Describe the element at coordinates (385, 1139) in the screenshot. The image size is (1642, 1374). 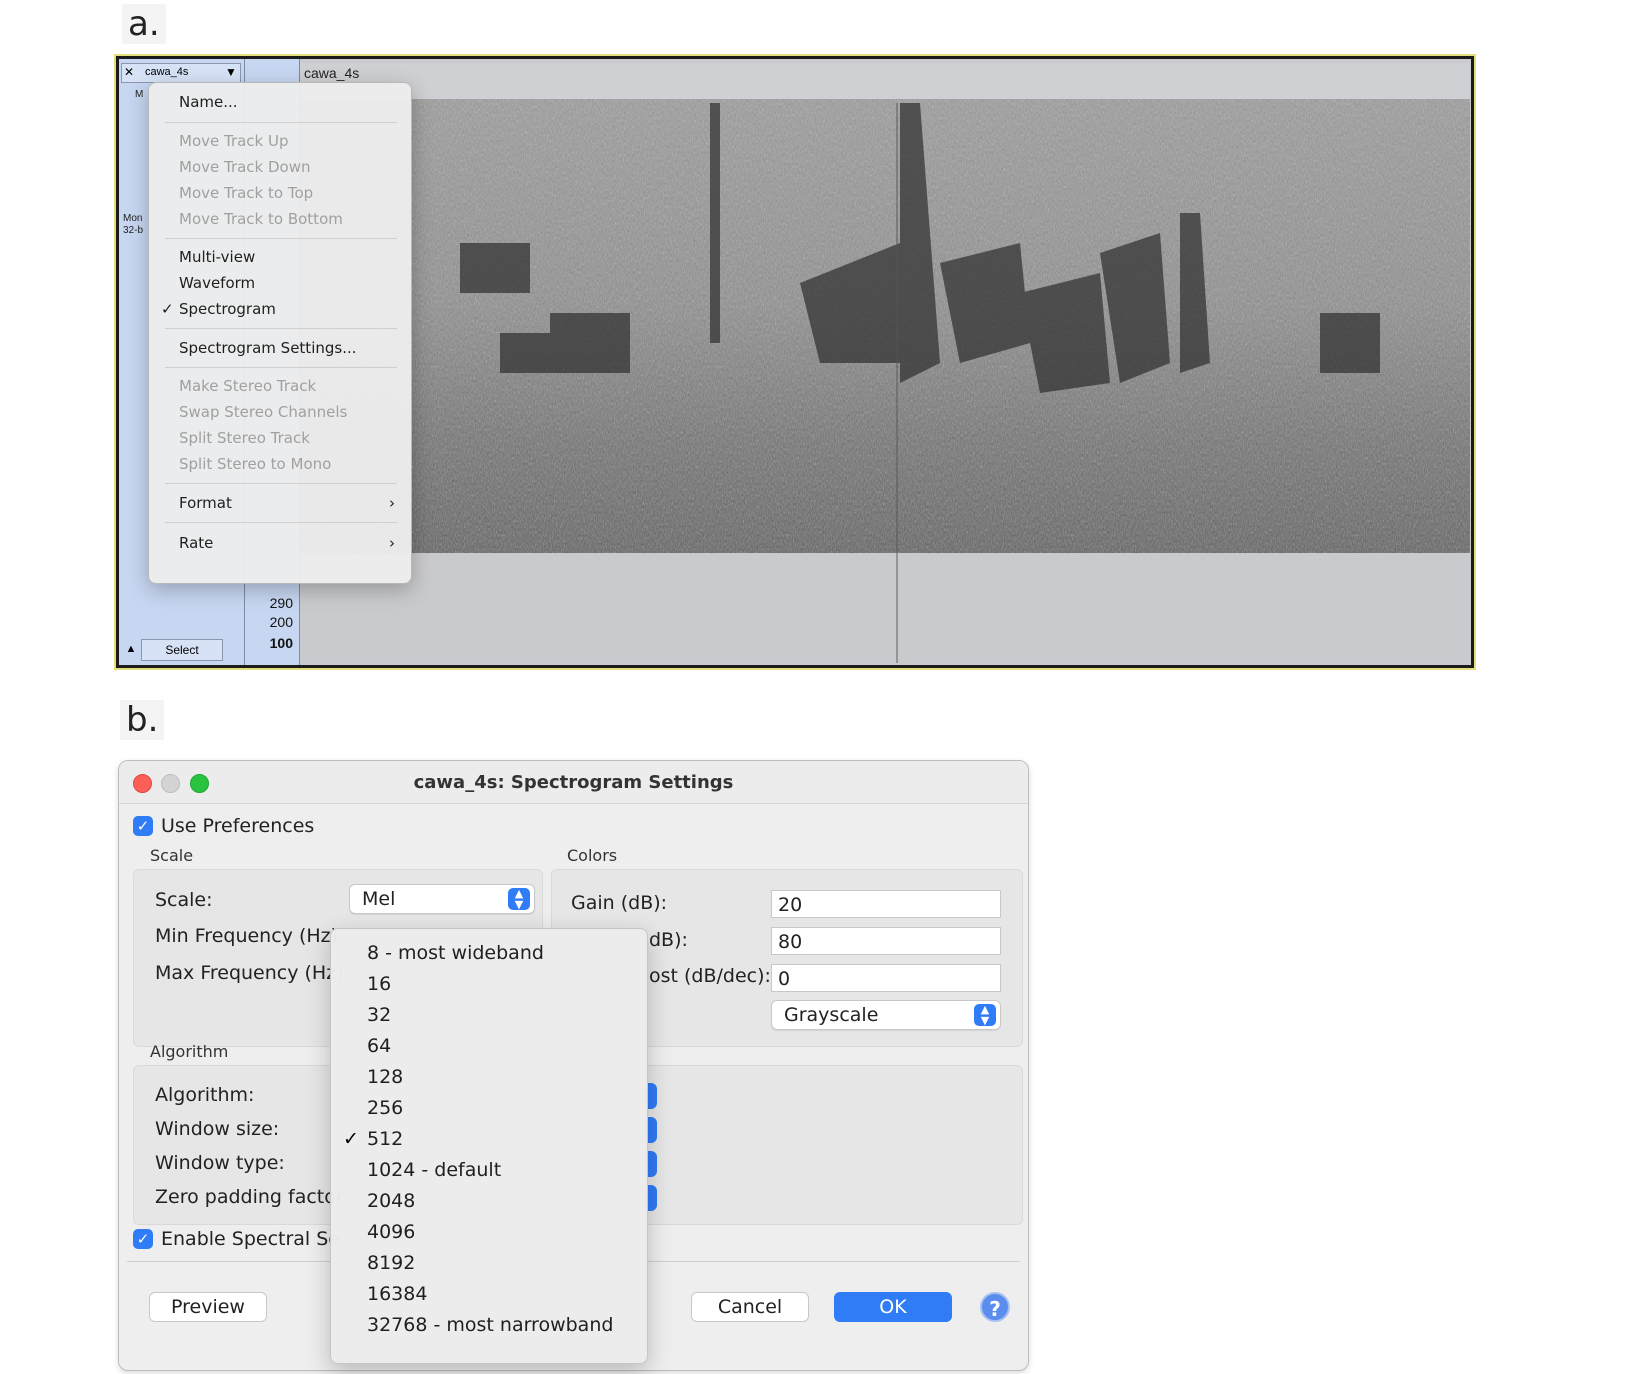
I see `window-size-option-selected: 512` at that location.